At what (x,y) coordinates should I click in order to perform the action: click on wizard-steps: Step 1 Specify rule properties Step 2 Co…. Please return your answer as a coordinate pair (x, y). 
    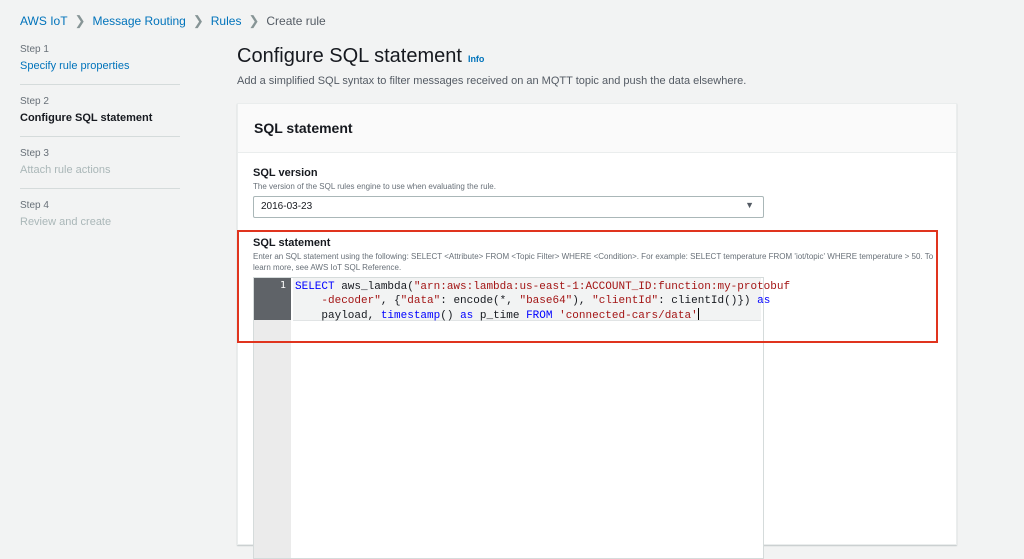
    Looking at the image, I should click on (100, 147).